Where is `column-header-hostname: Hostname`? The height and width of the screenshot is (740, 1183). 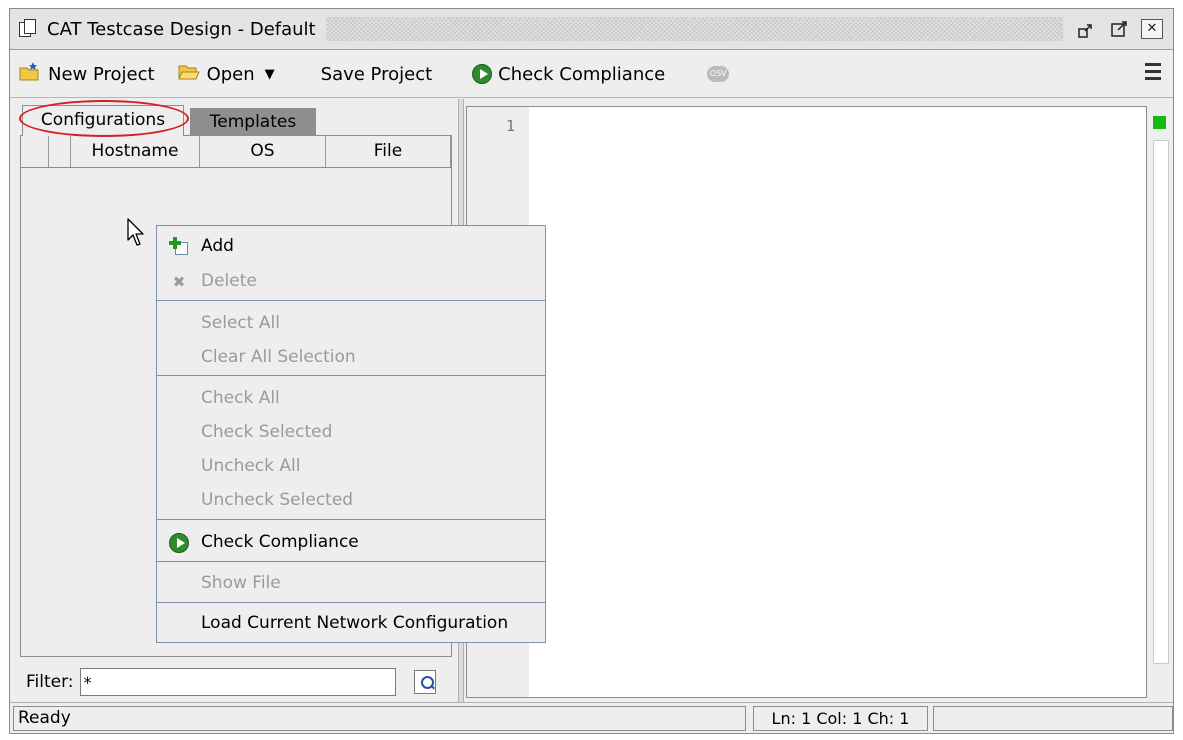 column-header-hostname: Hostname is located at coordinates (135, 151).